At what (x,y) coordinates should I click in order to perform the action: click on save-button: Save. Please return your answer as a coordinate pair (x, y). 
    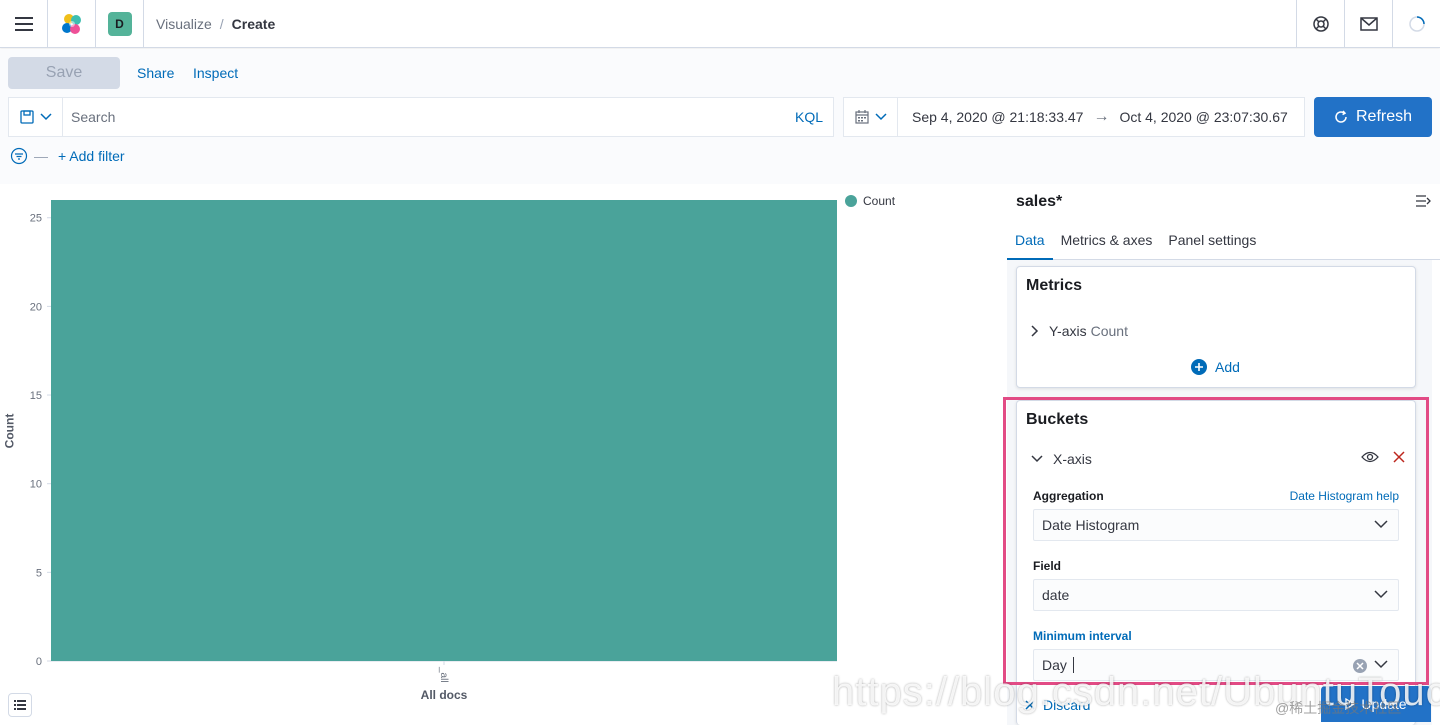
    Looking at the image, I should click on (64, 73).